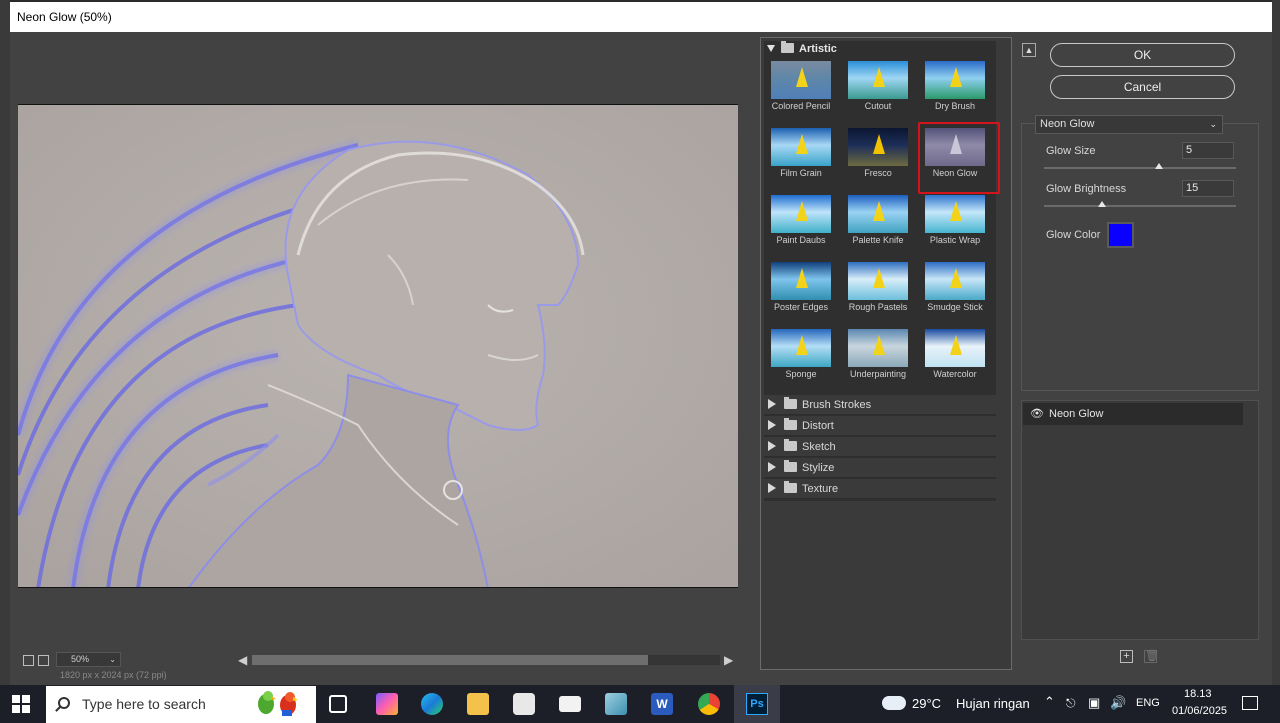 This screenshot has height=723, width=1280. I want to click on notifications-icon, so click(1250, 703).